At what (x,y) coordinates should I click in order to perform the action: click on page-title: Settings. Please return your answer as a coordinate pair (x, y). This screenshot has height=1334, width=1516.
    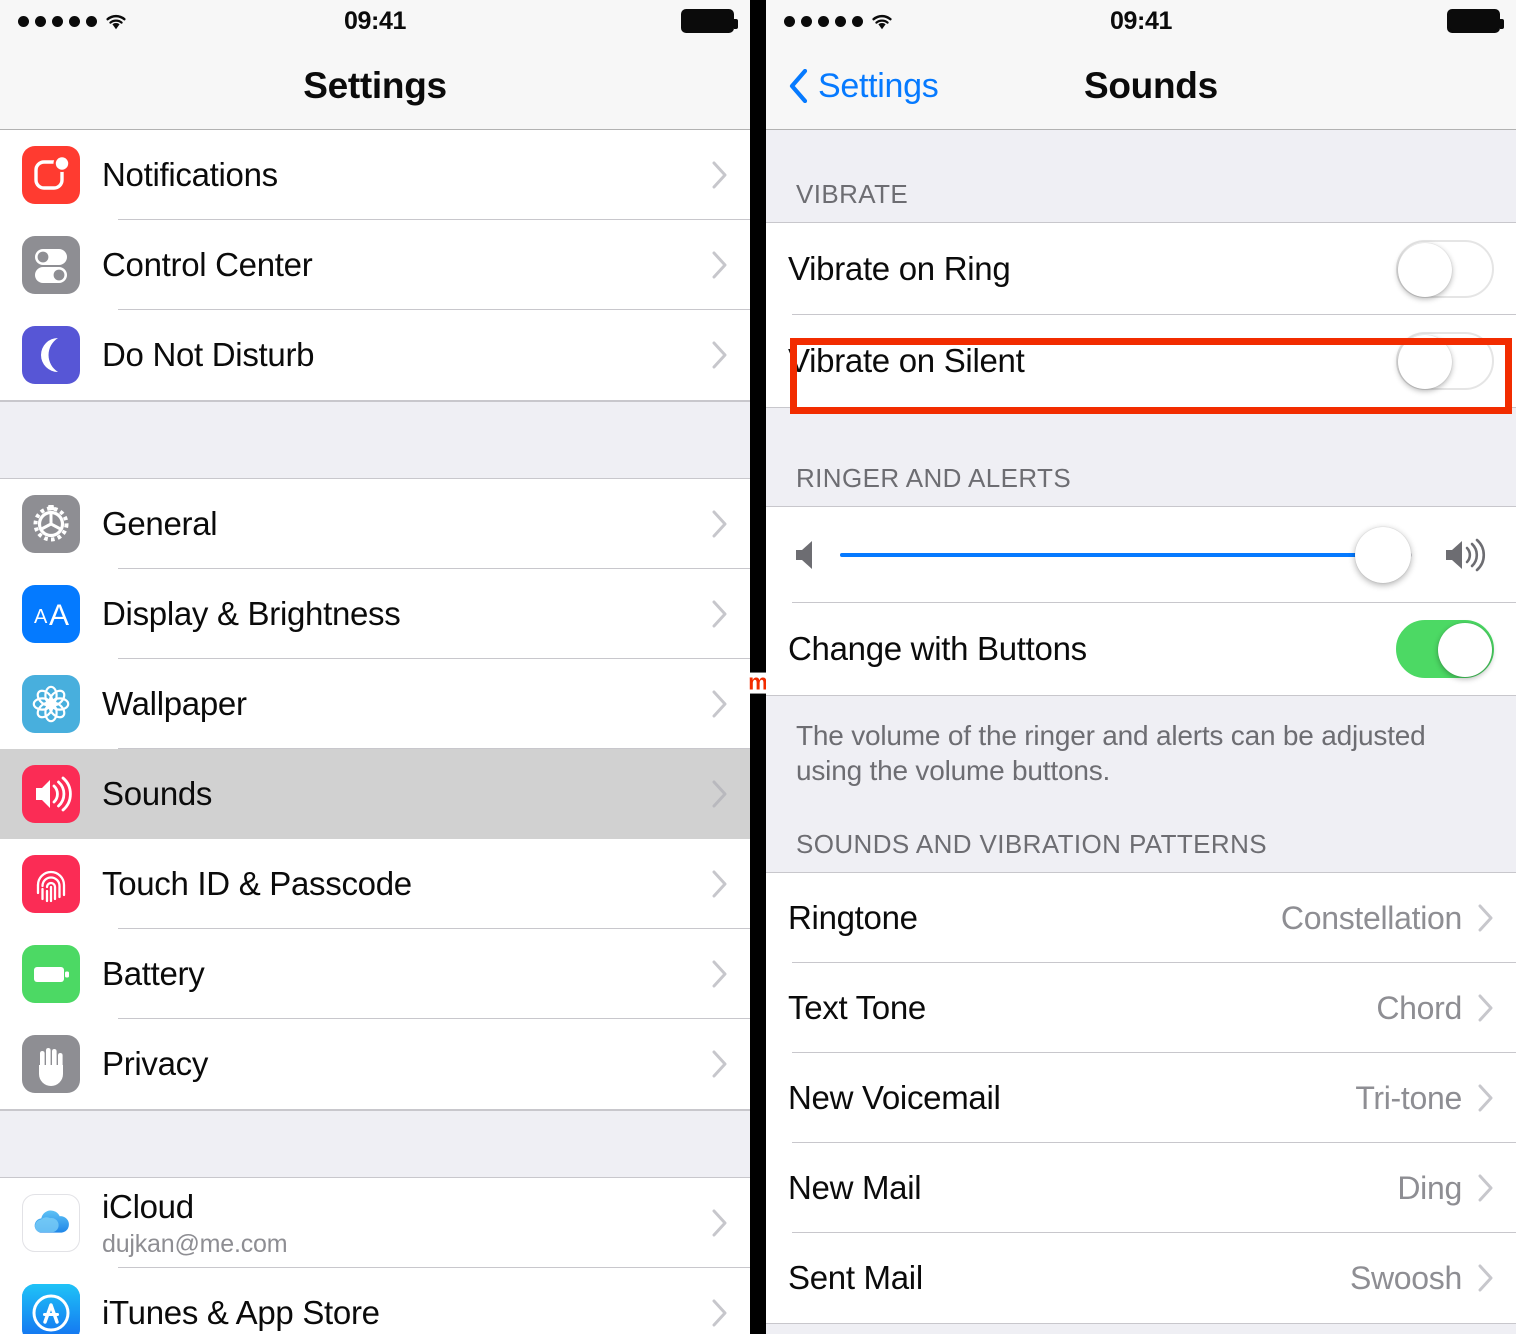
    Looking at the image, I should click on (375, 85).